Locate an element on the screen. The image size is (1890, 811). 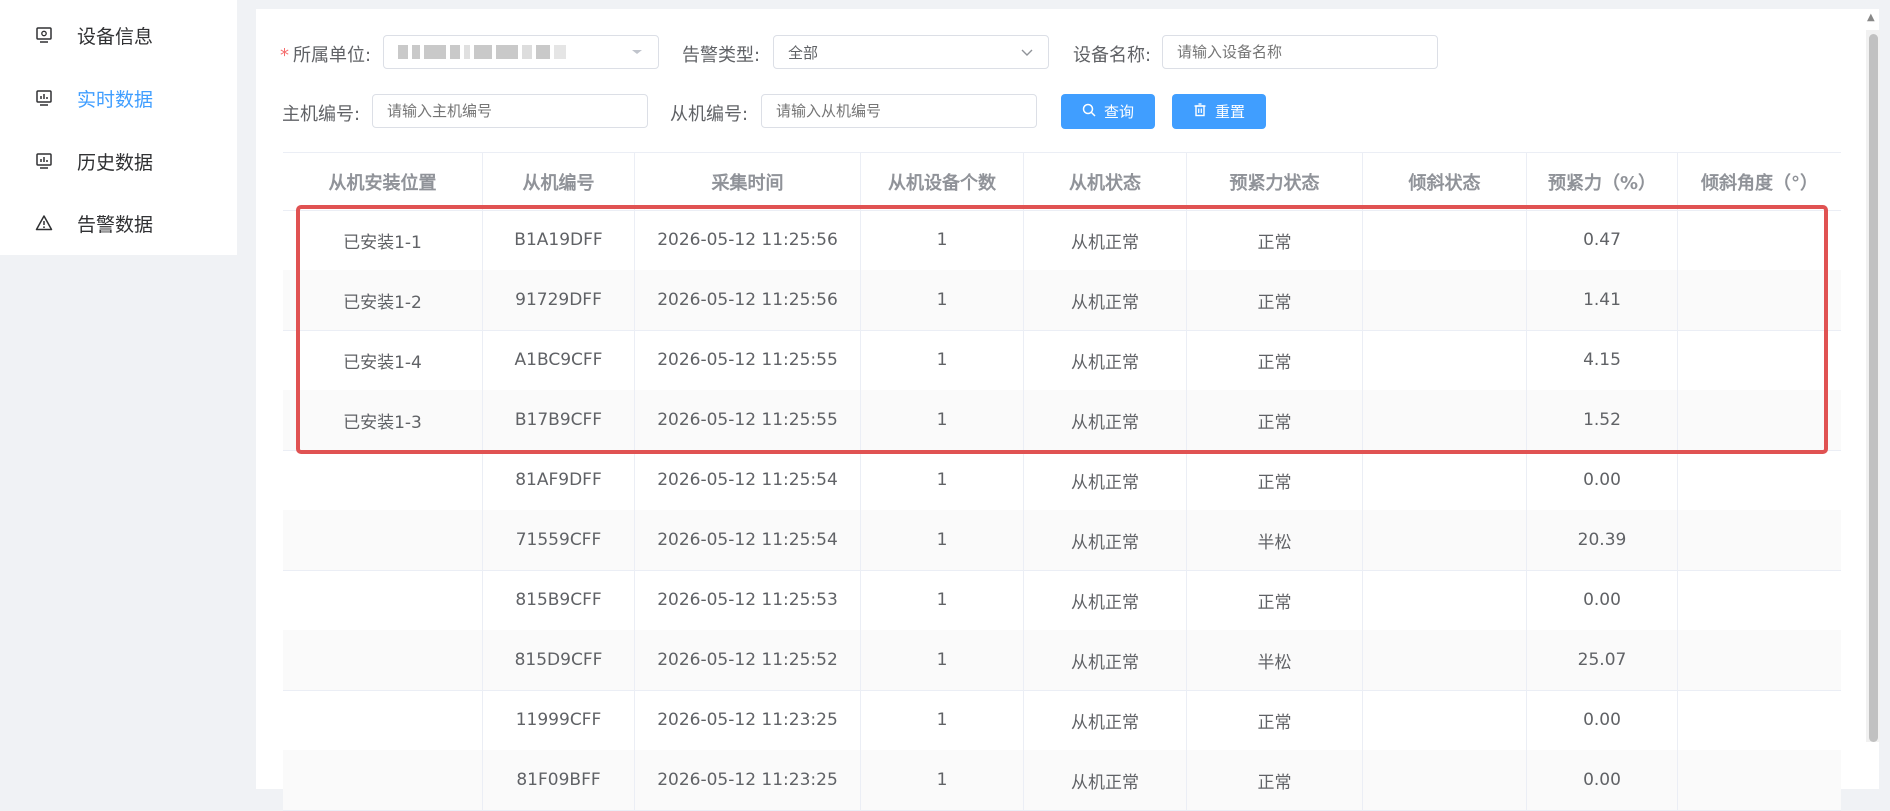
sidebar-item-alarm-data: 告警数据 is located at coordinates (118, 223).